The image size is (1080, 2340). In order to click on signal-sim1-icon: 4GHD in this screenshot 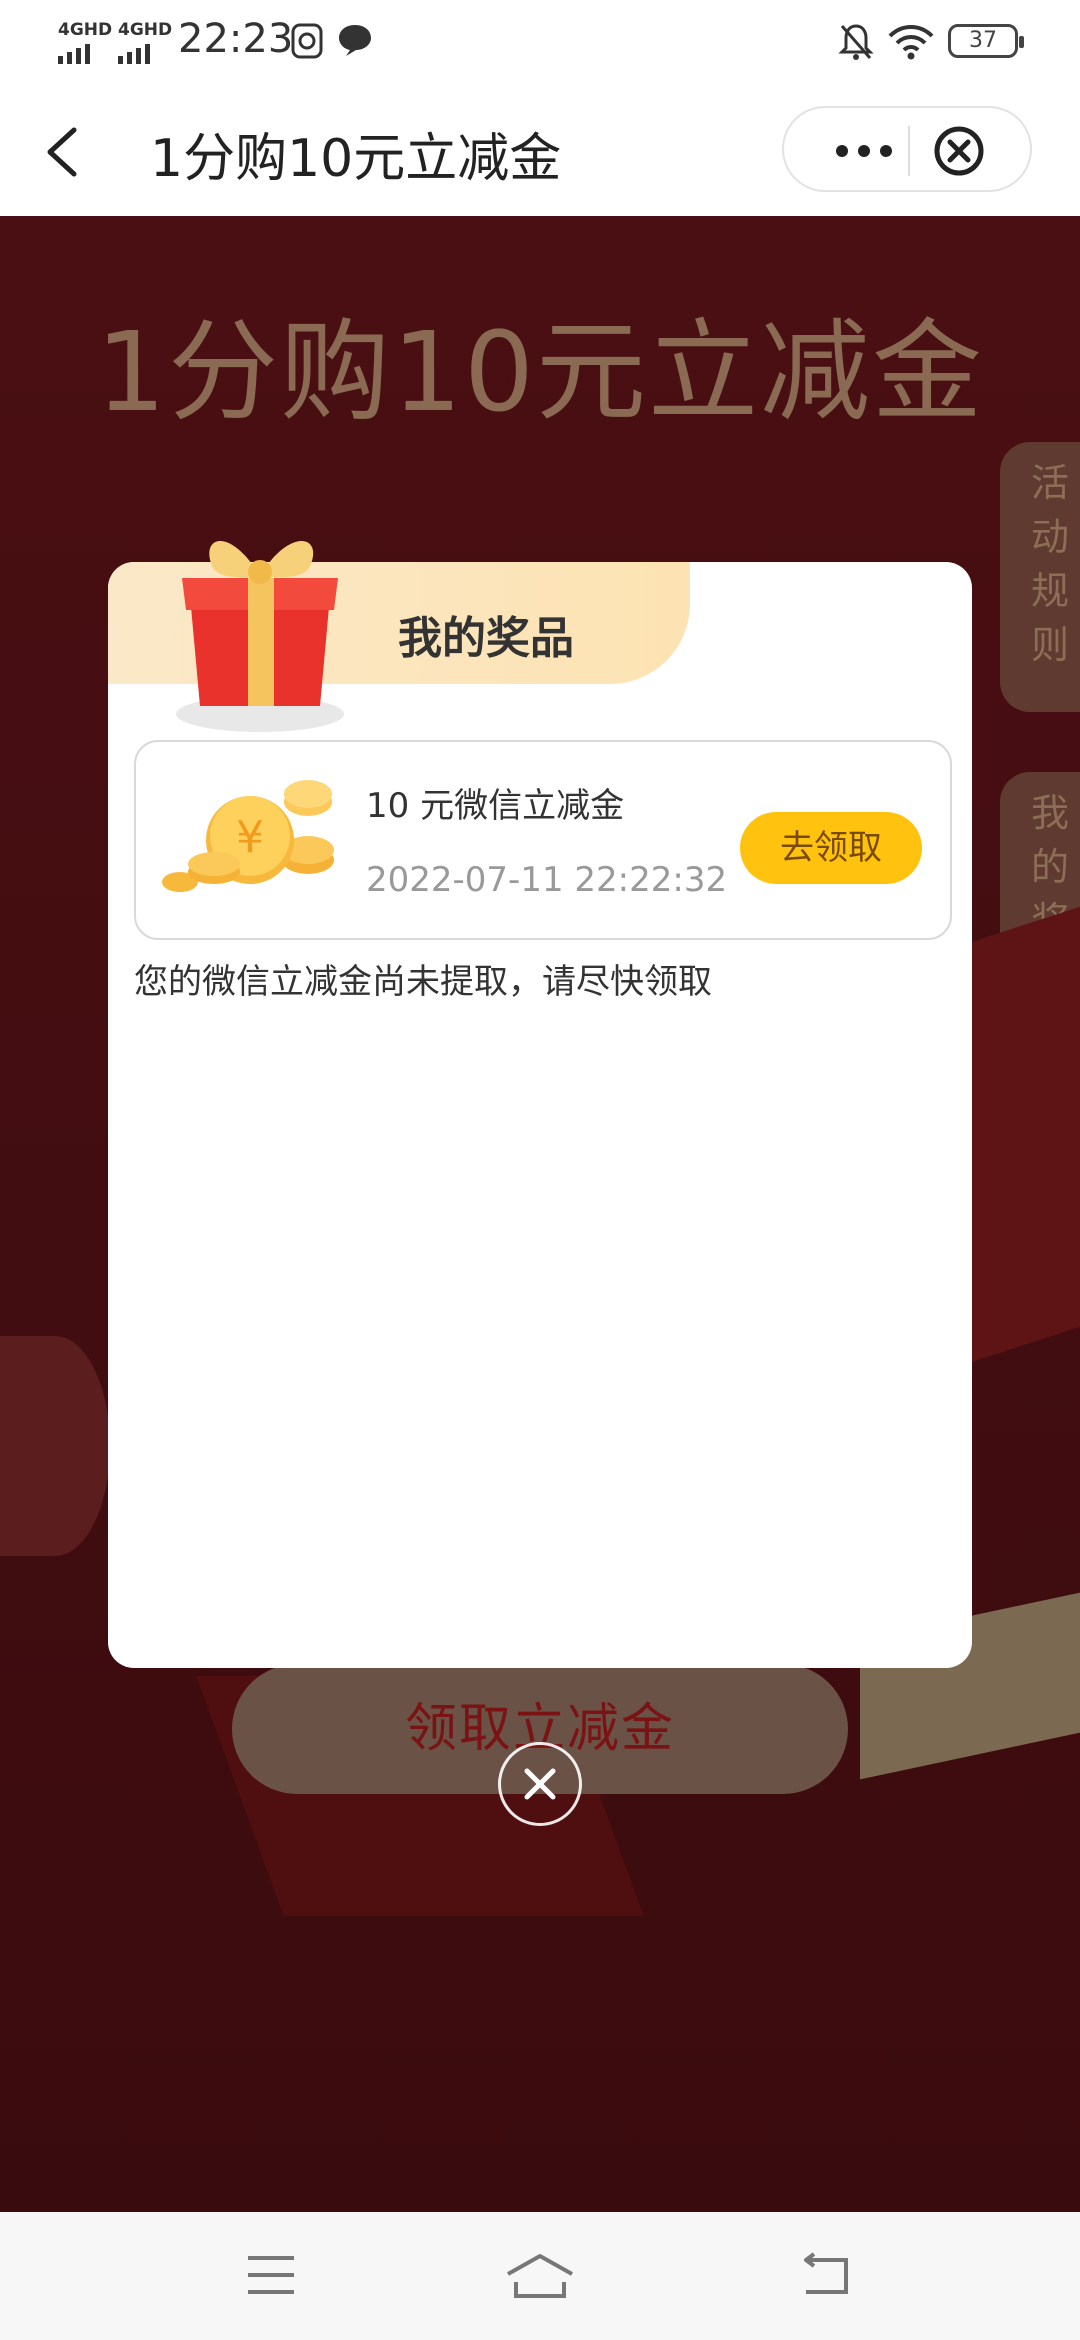, I will do `click(85, 42)`.